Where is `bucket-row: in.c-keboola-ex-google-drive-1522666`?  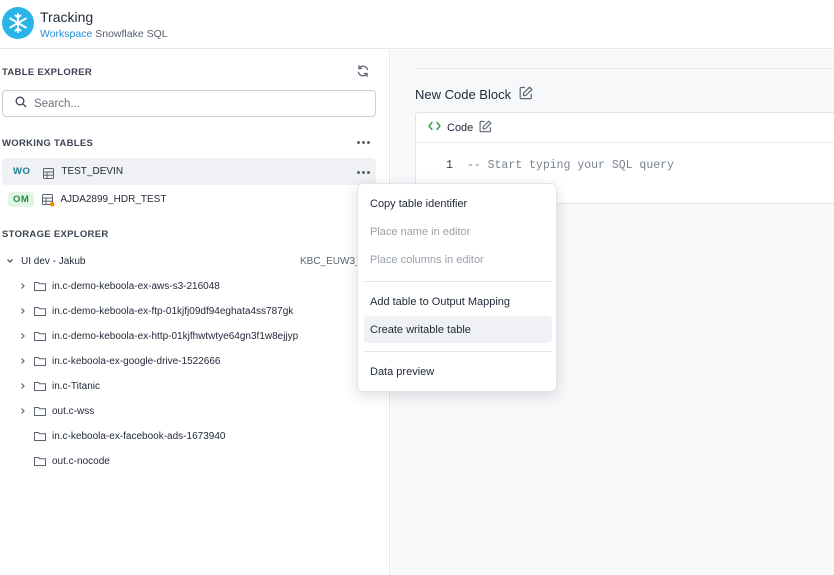 bucket-row: in.c-keboola-ex-google-drive-1522666 is located at coordinates (190, 361).